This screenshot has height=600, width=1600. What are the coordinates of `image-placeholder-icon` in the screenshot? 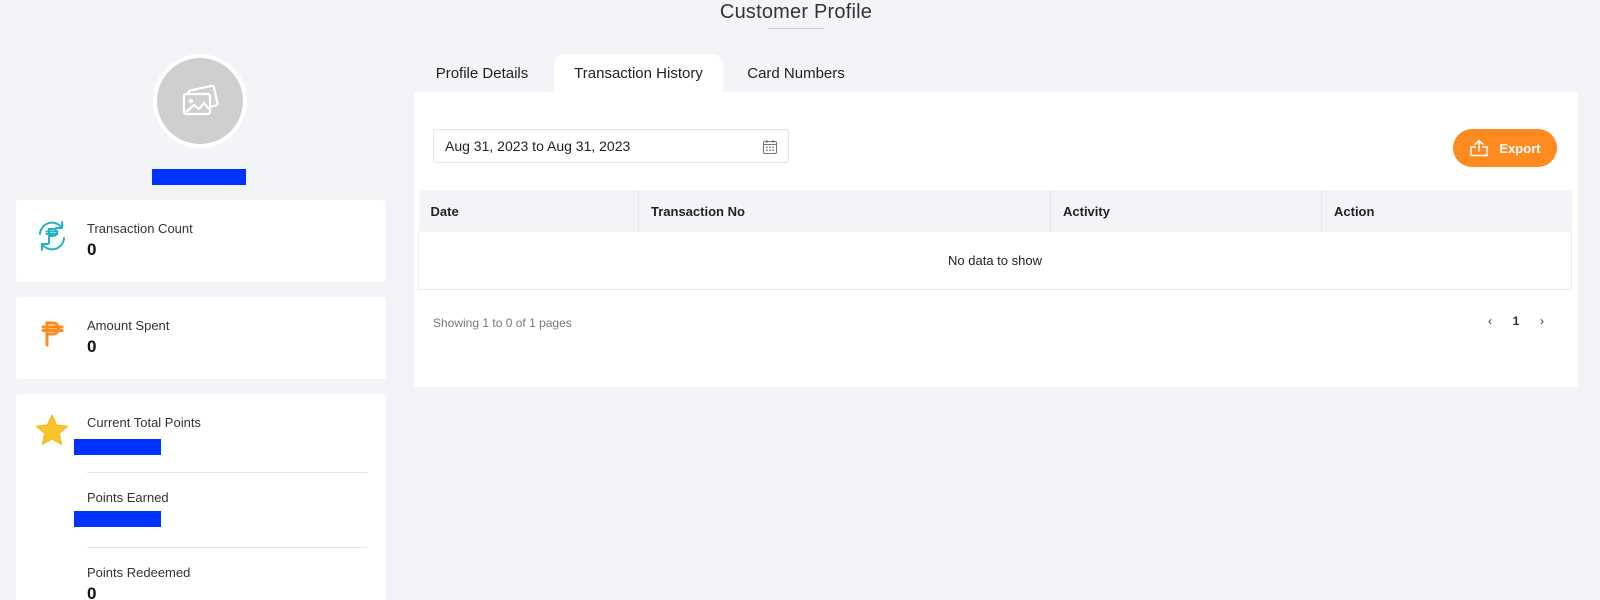 It's located at (200, 100).